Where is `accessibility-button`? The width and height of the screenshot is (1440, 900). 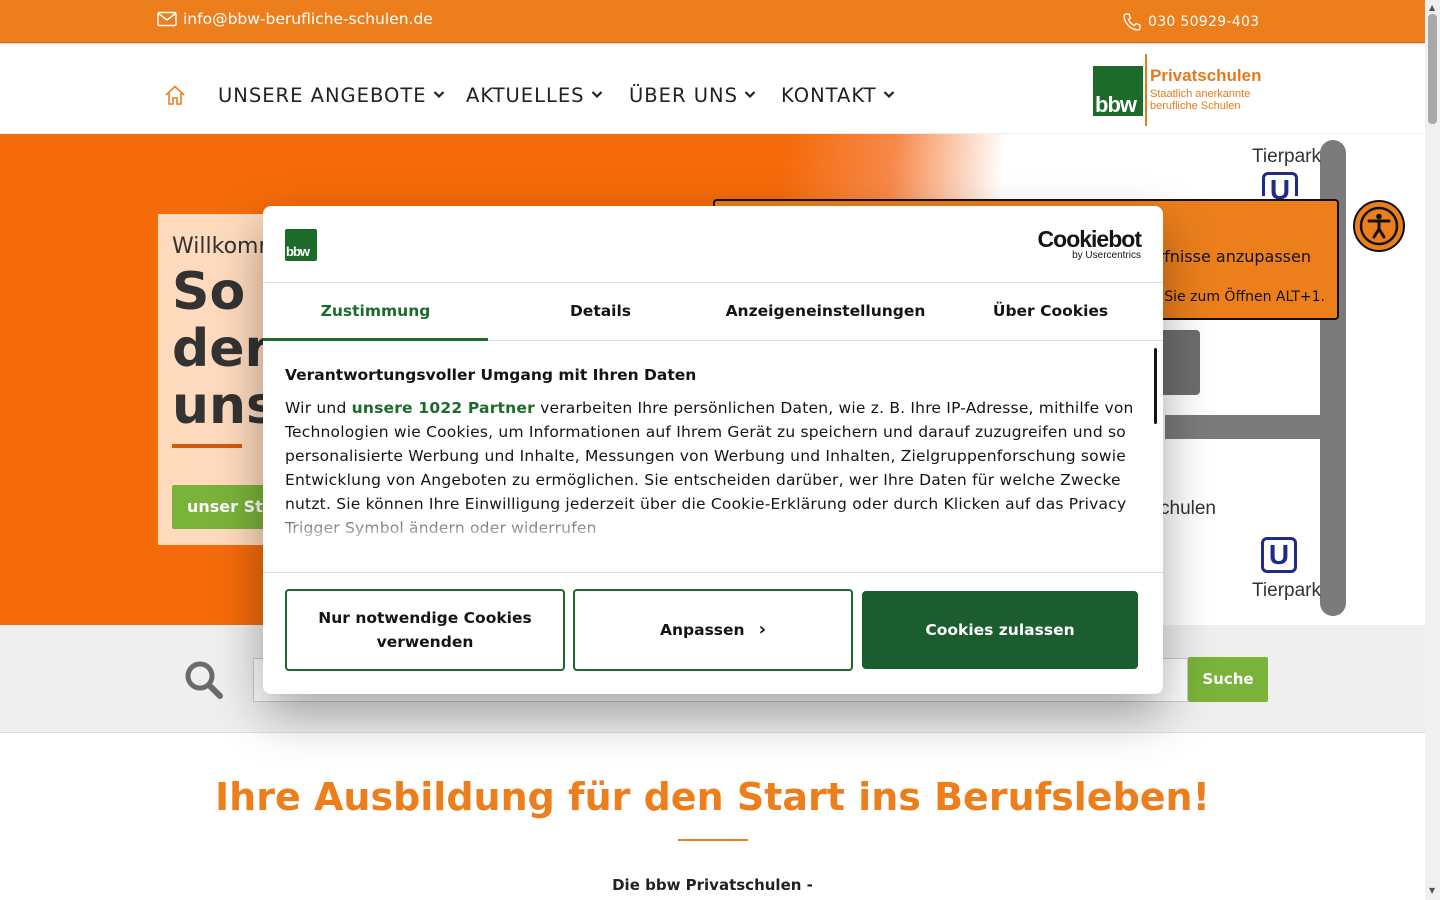
accessibility-button is located at coordinates (1379, 226).